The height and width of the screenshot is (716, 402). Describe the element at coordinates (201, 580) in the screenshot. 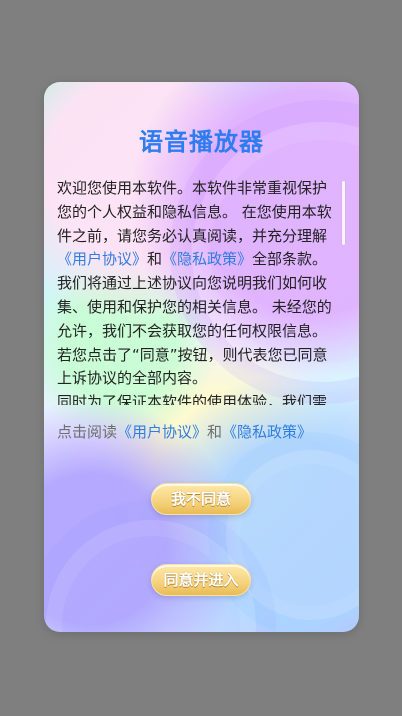

I see `agree-and-enter-button: 同意并进入` at that location.